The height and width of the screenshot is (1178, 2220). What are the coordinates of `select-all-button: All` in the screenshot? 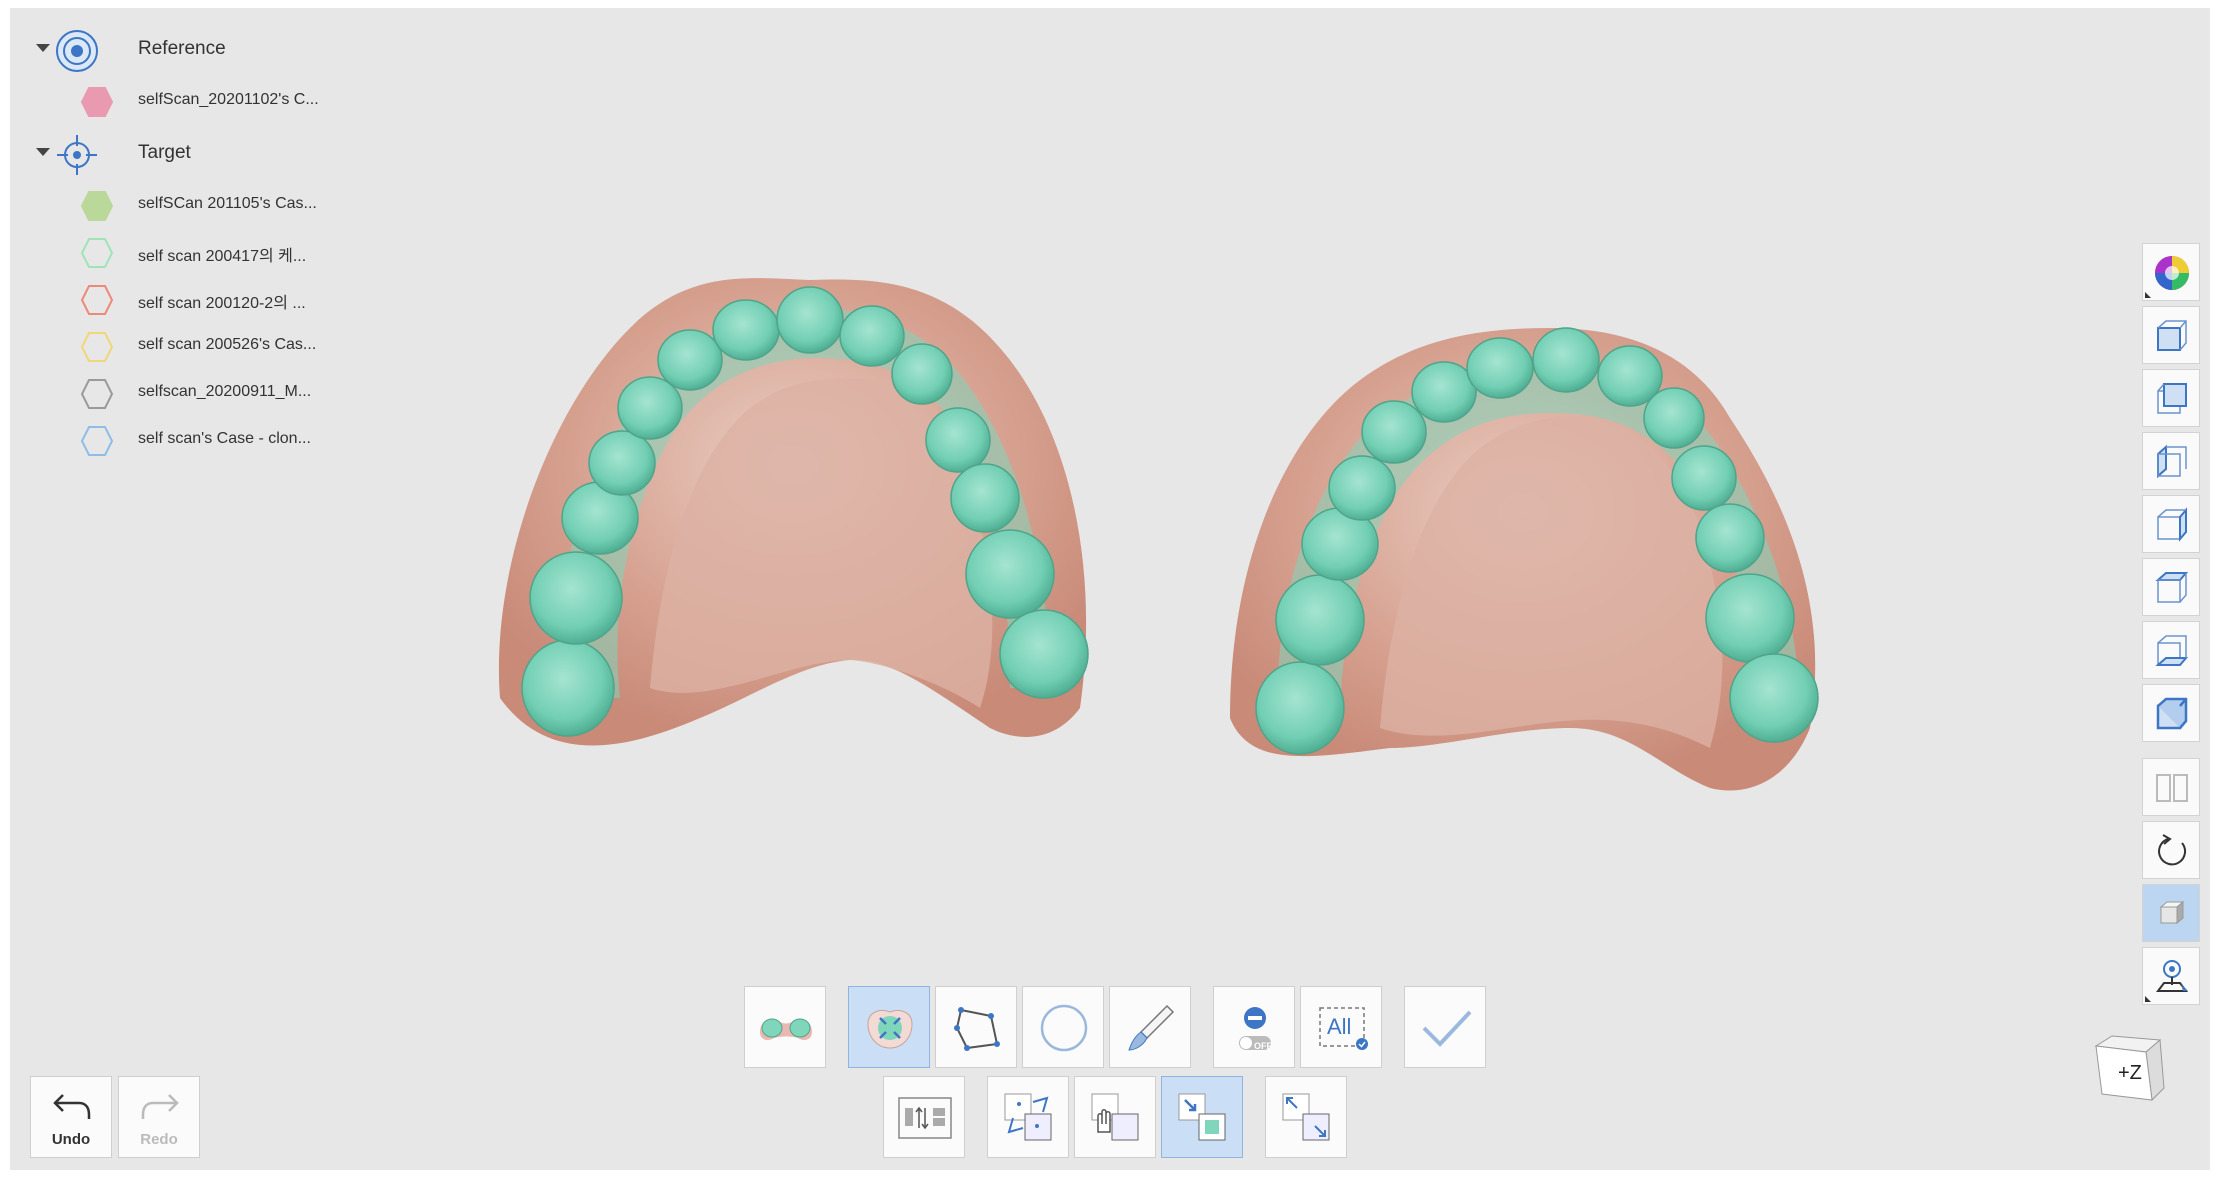 It's located at (1341, 1027).